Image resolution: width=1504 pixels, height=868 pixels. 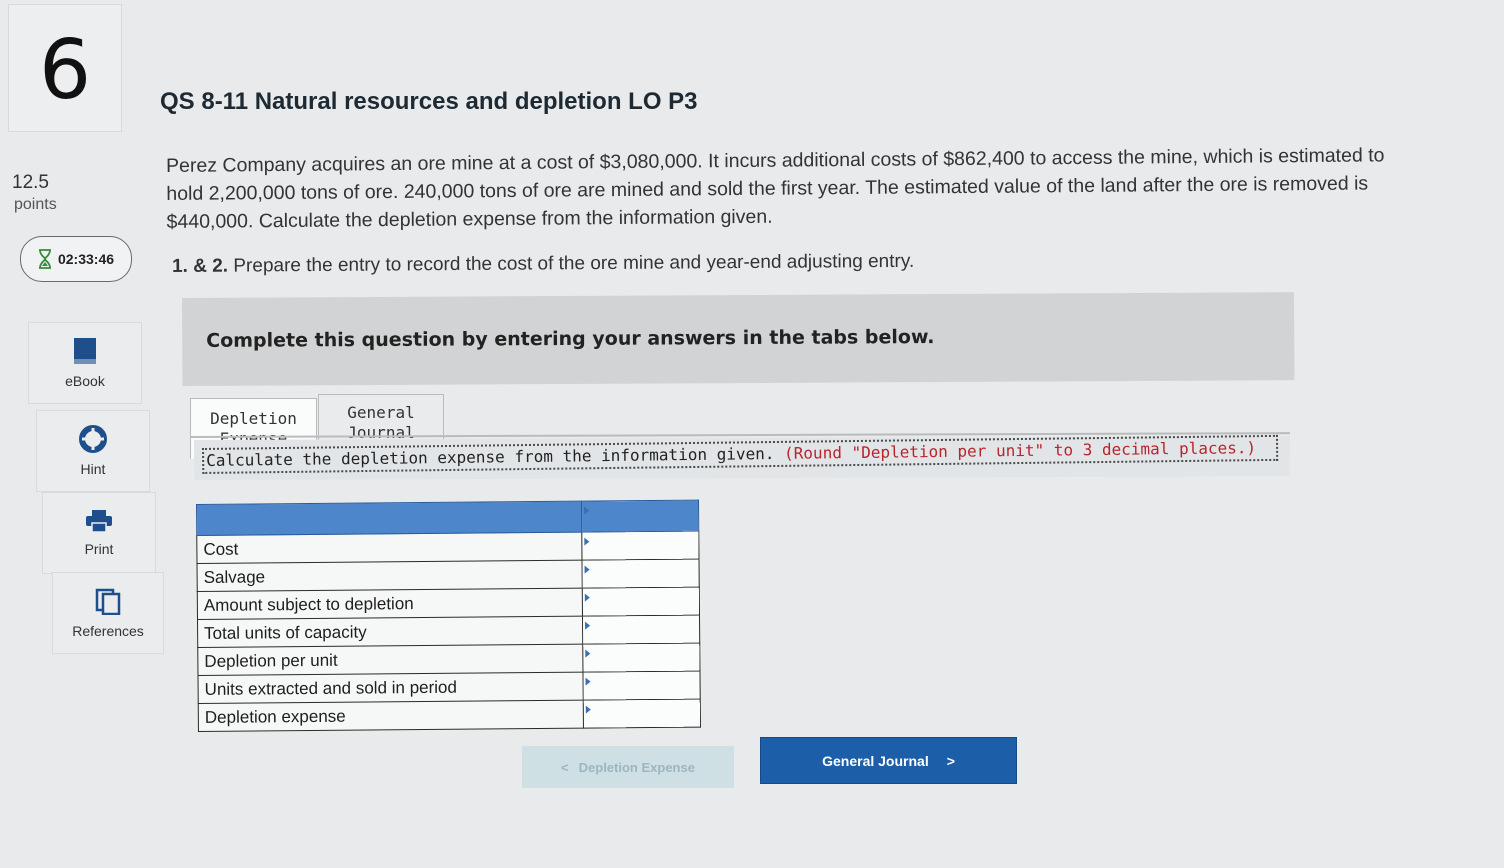 I want to click on table-header-row, so click(x=447, y=518).